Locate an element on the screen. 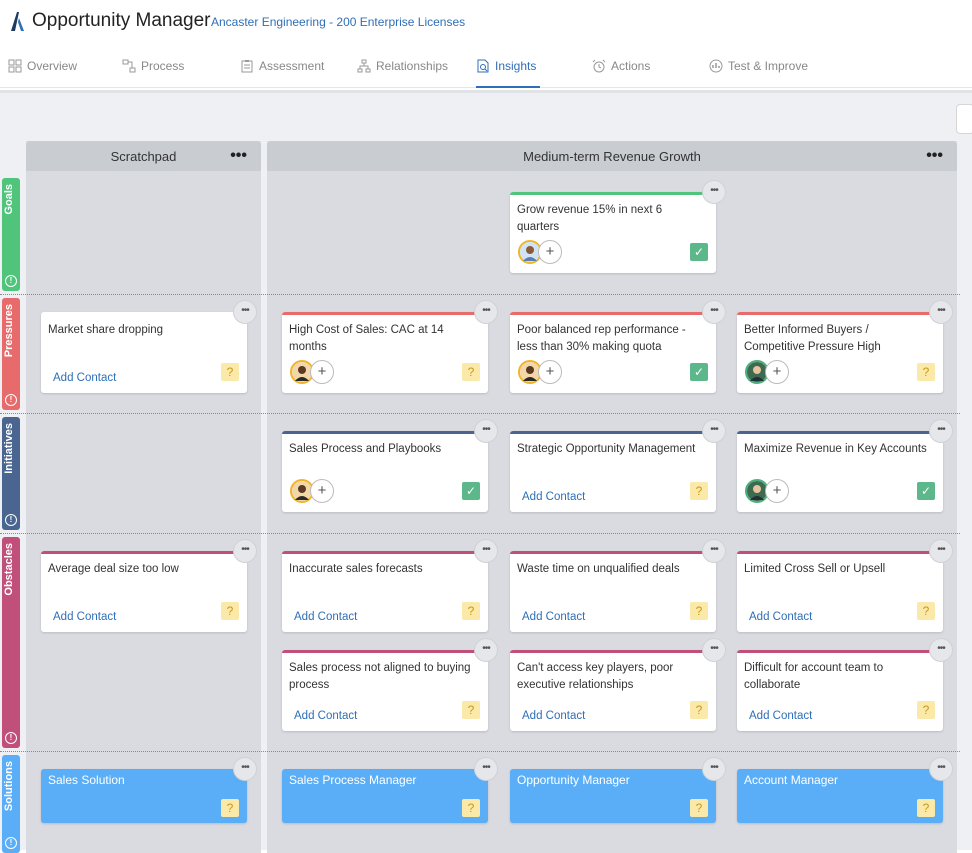 The image size is (972, 853). scratchpad-menu-icon: ••• is located at coordinates (238, 156).